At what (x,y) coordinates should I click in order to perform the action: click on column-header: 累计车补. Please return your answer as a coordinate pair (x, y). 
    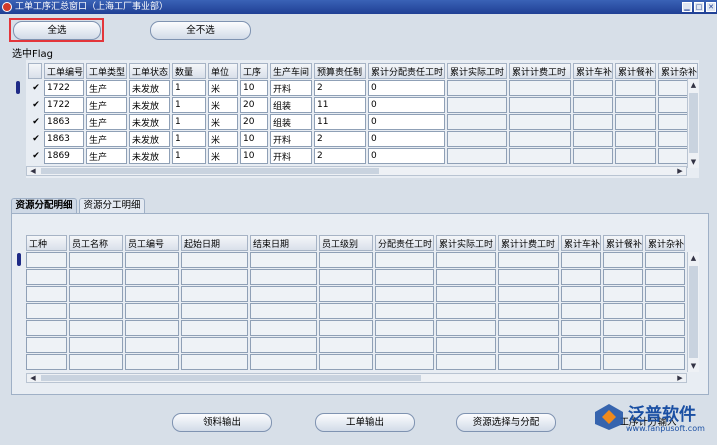
    Looking at the image, I should click on (593, 71).